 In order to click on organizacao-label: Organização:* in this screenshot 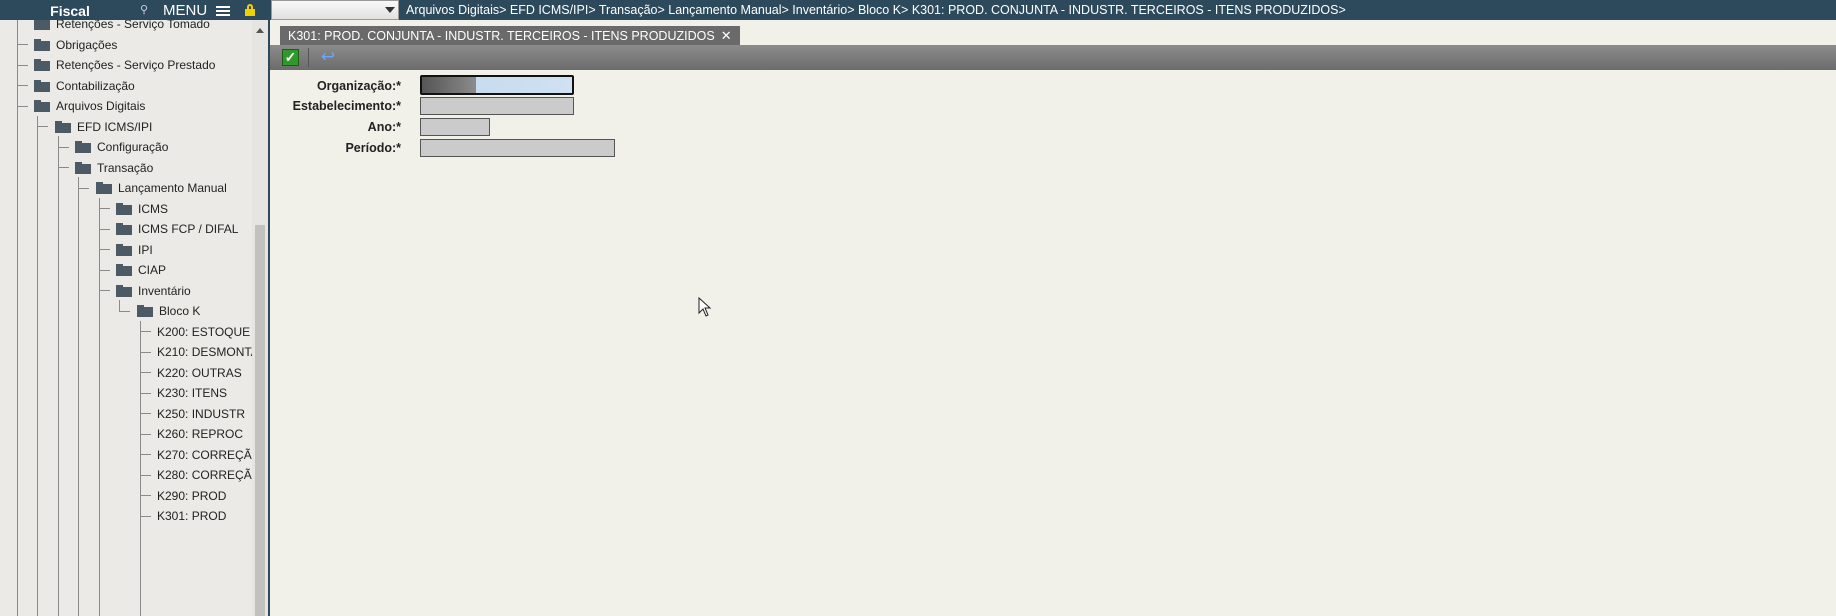, I will do `click(358, 86)`.